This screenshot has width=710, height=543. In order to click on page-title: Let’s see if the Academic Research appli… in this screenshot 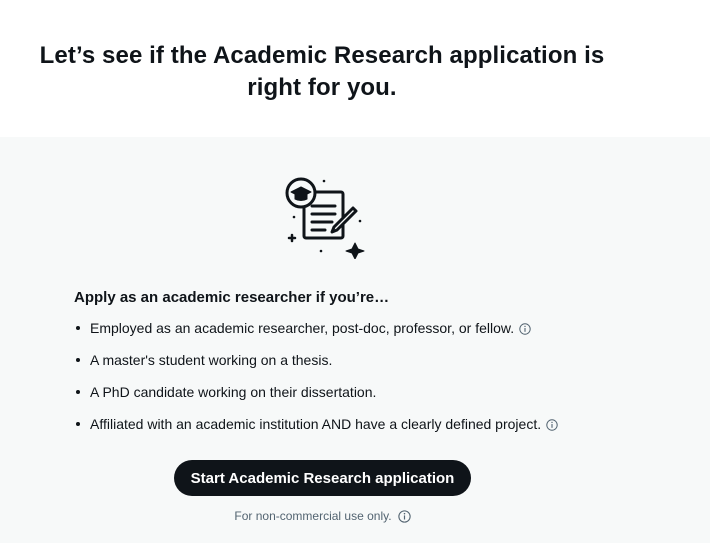, I will do `click(322, 71)`.